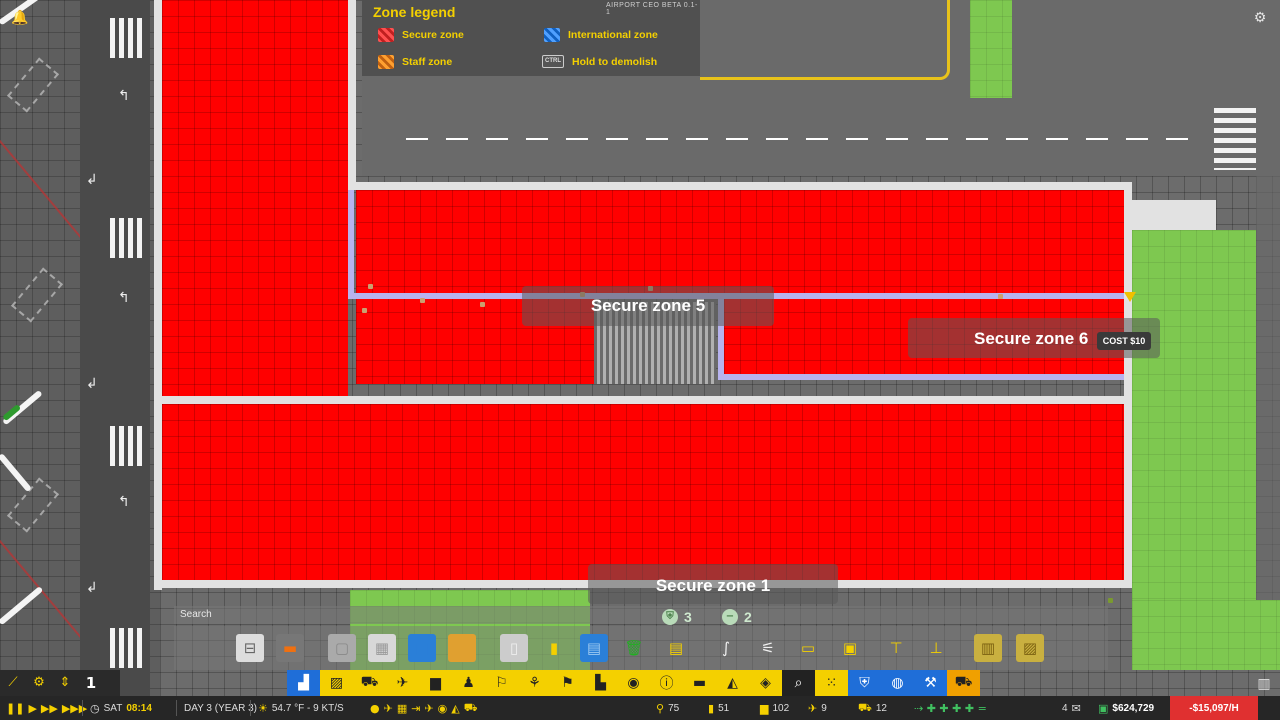 The height and width of the screenshot is (720, 1280). I want to click on window-icon: ▦, so click(382, 648).